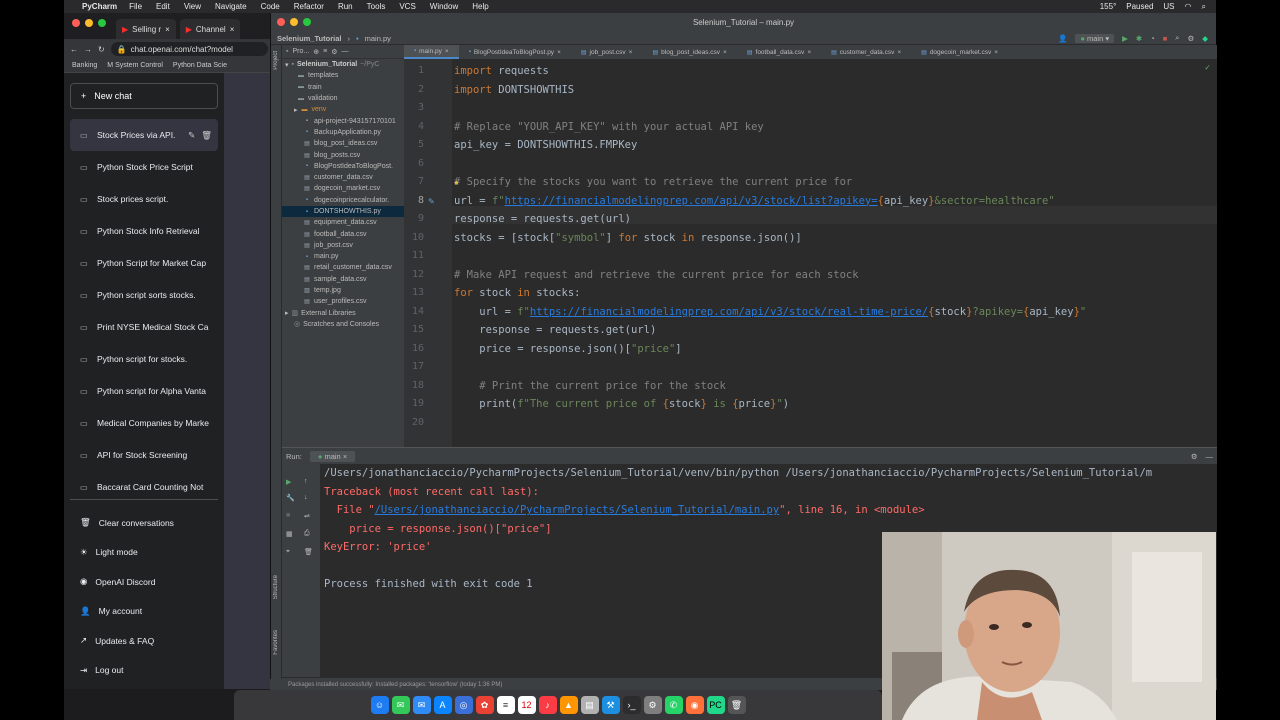 This screenshot has width=1280, height=720. What do you see at coordinates (480, 6) in the screenshot?
I see `menu-help: Help` at bounding box center [480, 6].